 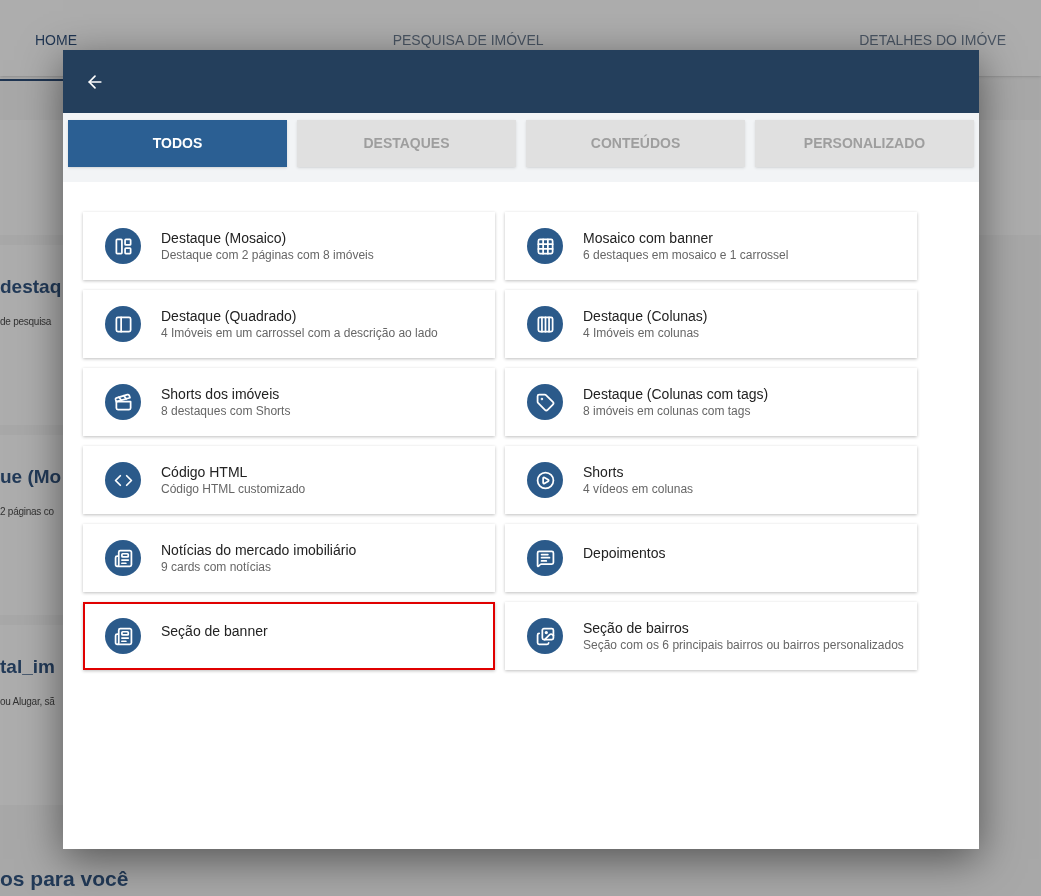 What do you see at coordinates (177, 143) in the screenshot?
I see `dialog-tab: TODOS` at bounding box center [177, 143].